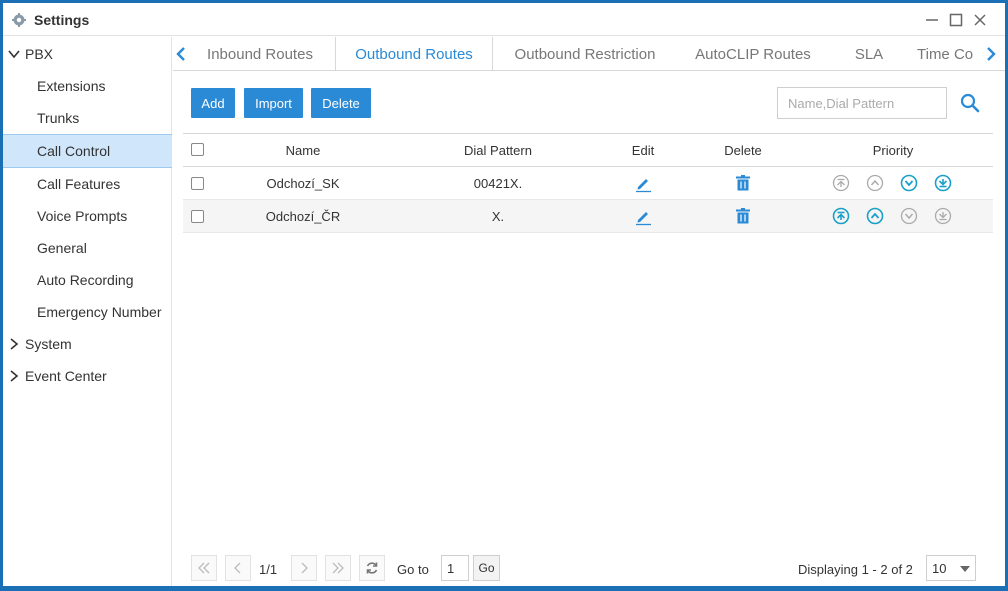 The height and width of the screenshot is (591, 1008). I want to click on refresh-icon, so click(372, 568).